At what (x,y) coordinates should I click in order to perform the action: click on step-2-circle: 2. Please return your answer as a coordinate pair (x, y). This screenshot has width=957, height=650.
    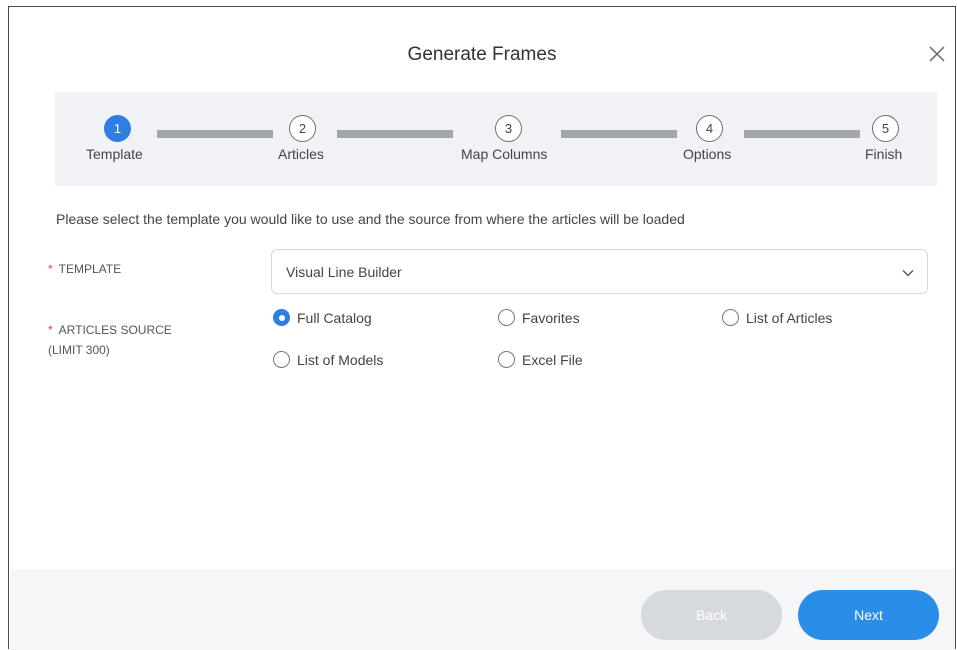
    Looking at the image, I should click on (302, 128).